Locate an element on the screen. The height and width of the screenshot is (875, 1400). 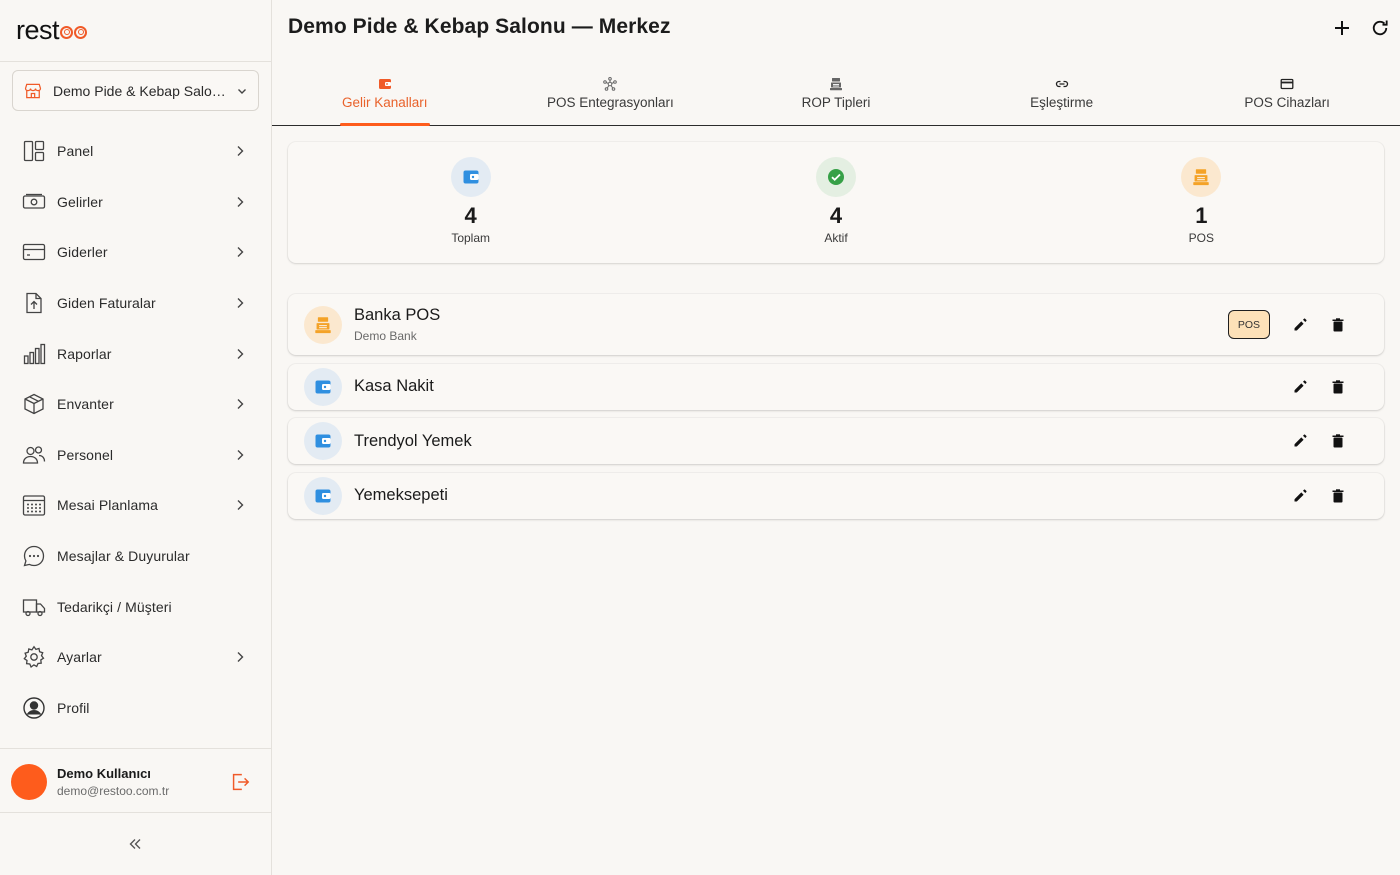
plus-icon is located at coordinates (1342, 28).